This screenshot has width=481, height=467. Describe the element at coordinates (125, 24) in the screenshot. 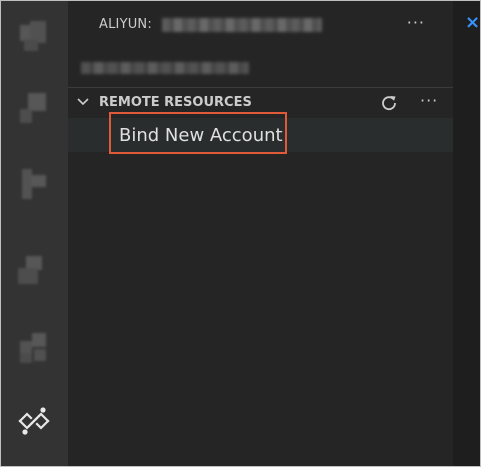

I see `sidebar-title: ALIYUN:` at that location.